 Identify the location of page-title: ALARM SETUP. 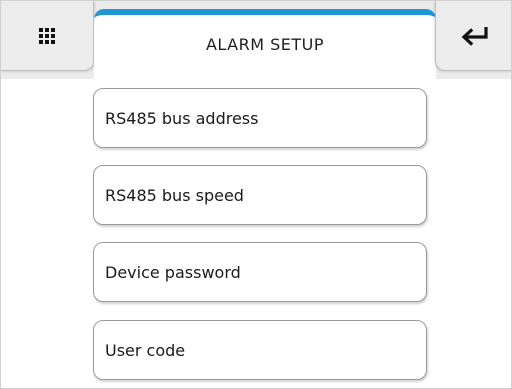
(265, 44).